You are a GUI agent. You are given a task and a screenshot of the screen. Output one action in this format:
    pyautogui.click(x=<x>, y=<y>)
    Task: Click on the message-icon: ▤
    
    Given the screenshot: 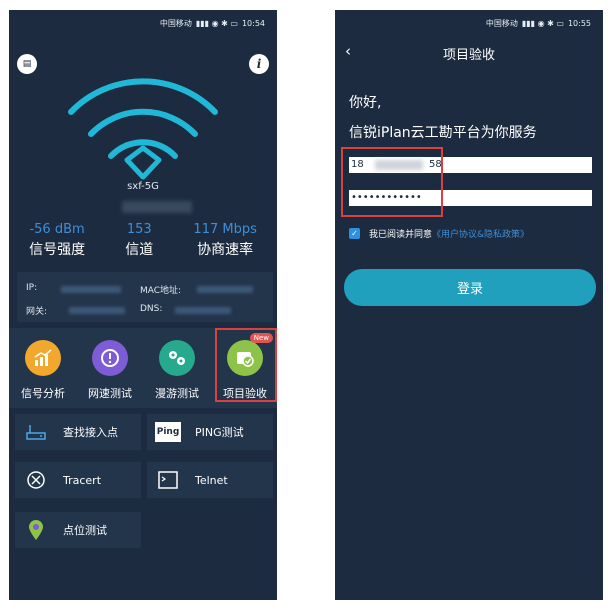 What is the action you would take?
    pyautogui.click(x=27, y=64)
    